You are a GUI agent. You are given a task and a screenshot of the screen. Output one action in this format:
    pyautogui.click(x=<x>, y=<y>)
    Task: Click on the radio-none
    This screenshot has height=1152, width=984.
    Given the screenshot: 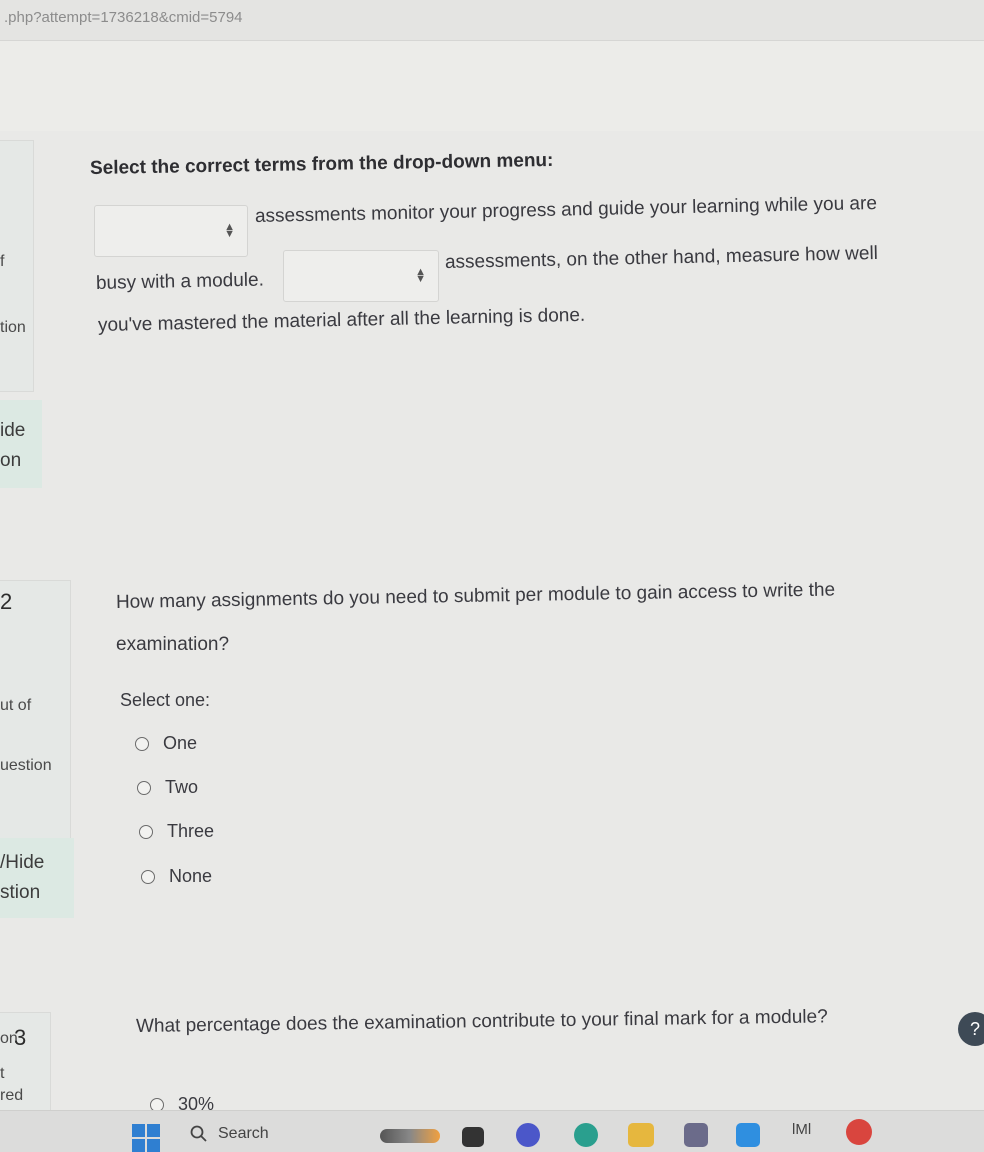 What is the action you would take?
    pyautogui.click(x=148, y=876)
    